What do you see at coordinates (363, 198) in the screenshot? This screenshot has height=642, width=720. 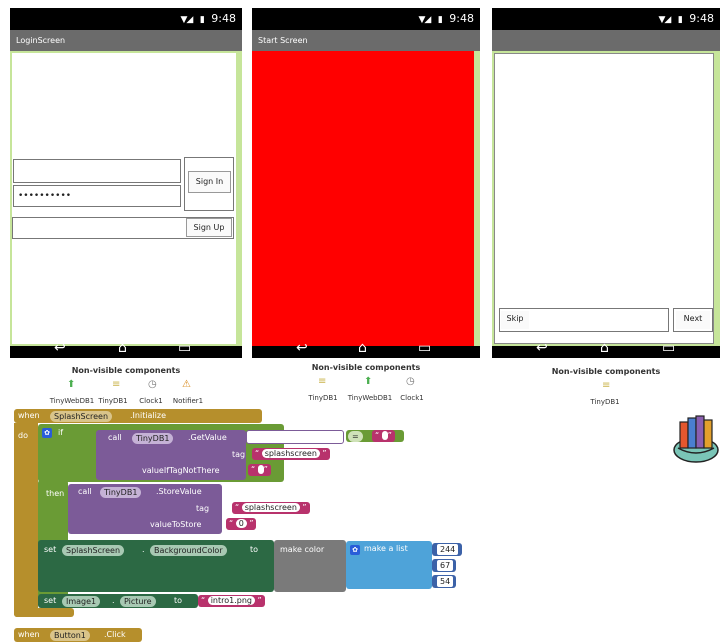 I see `screen-canvas-red` at bounding box center [363, 198].